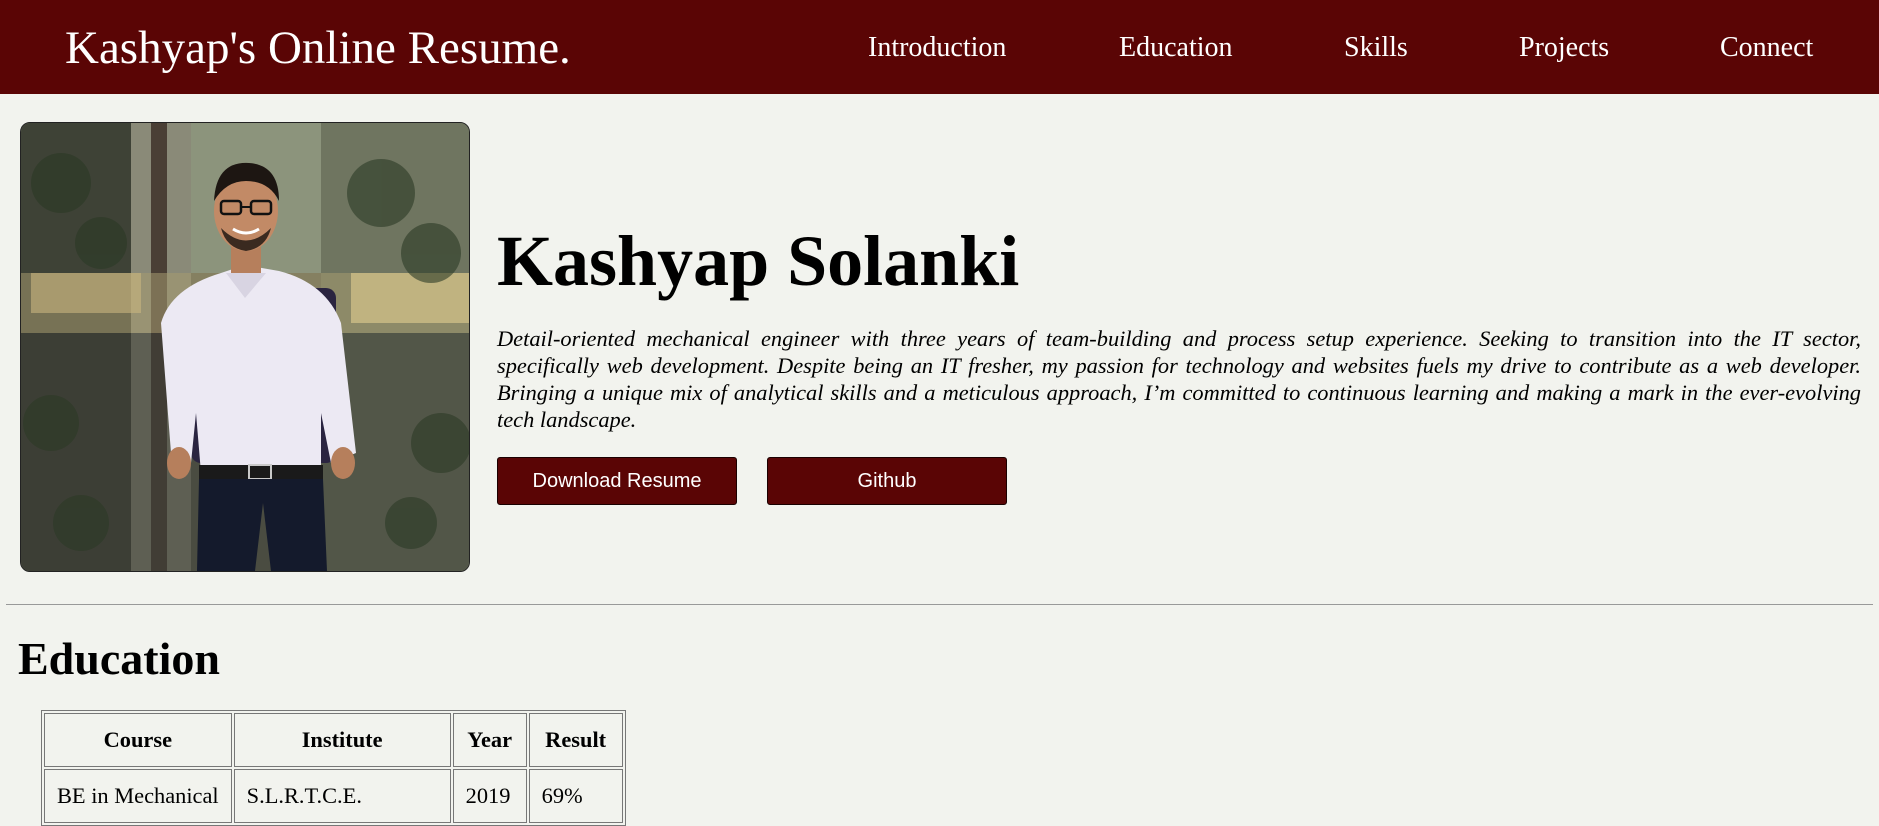 This screenshot has height=826, width=1879. I want to click on table-cell-institute: S.L.R.T.C.E., so click(342, 796).